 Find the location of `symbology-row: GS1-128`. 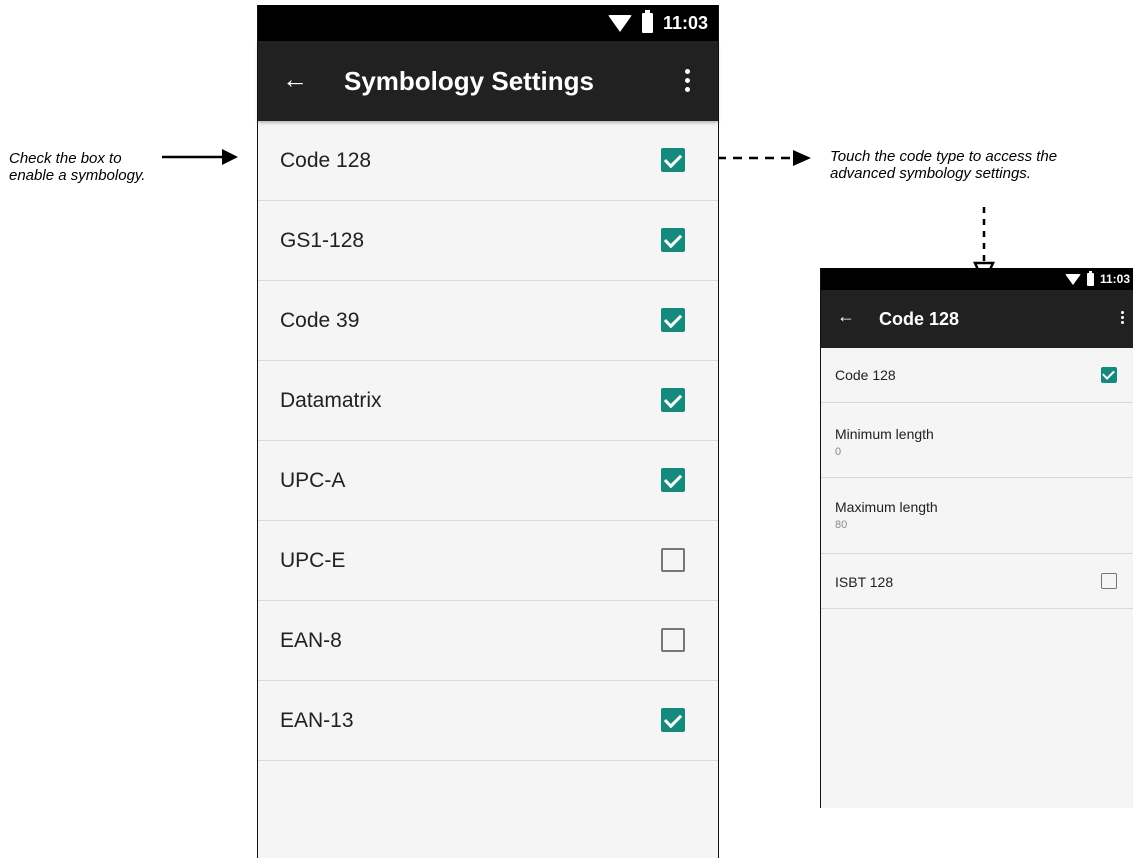

symbology-row: GS1-128 is located at coordinates (488, 241).